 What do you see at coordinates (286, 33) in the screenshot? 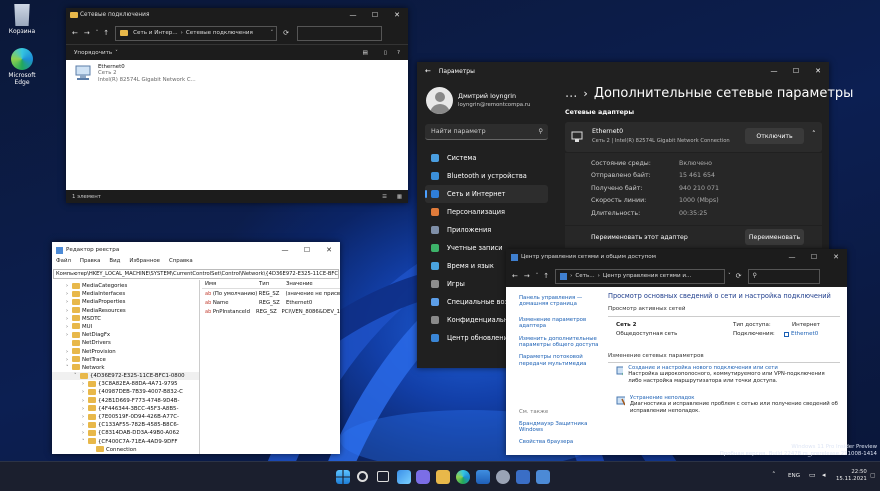
I see `refresh-icon: ⟳` at bounding box center [286, 33].